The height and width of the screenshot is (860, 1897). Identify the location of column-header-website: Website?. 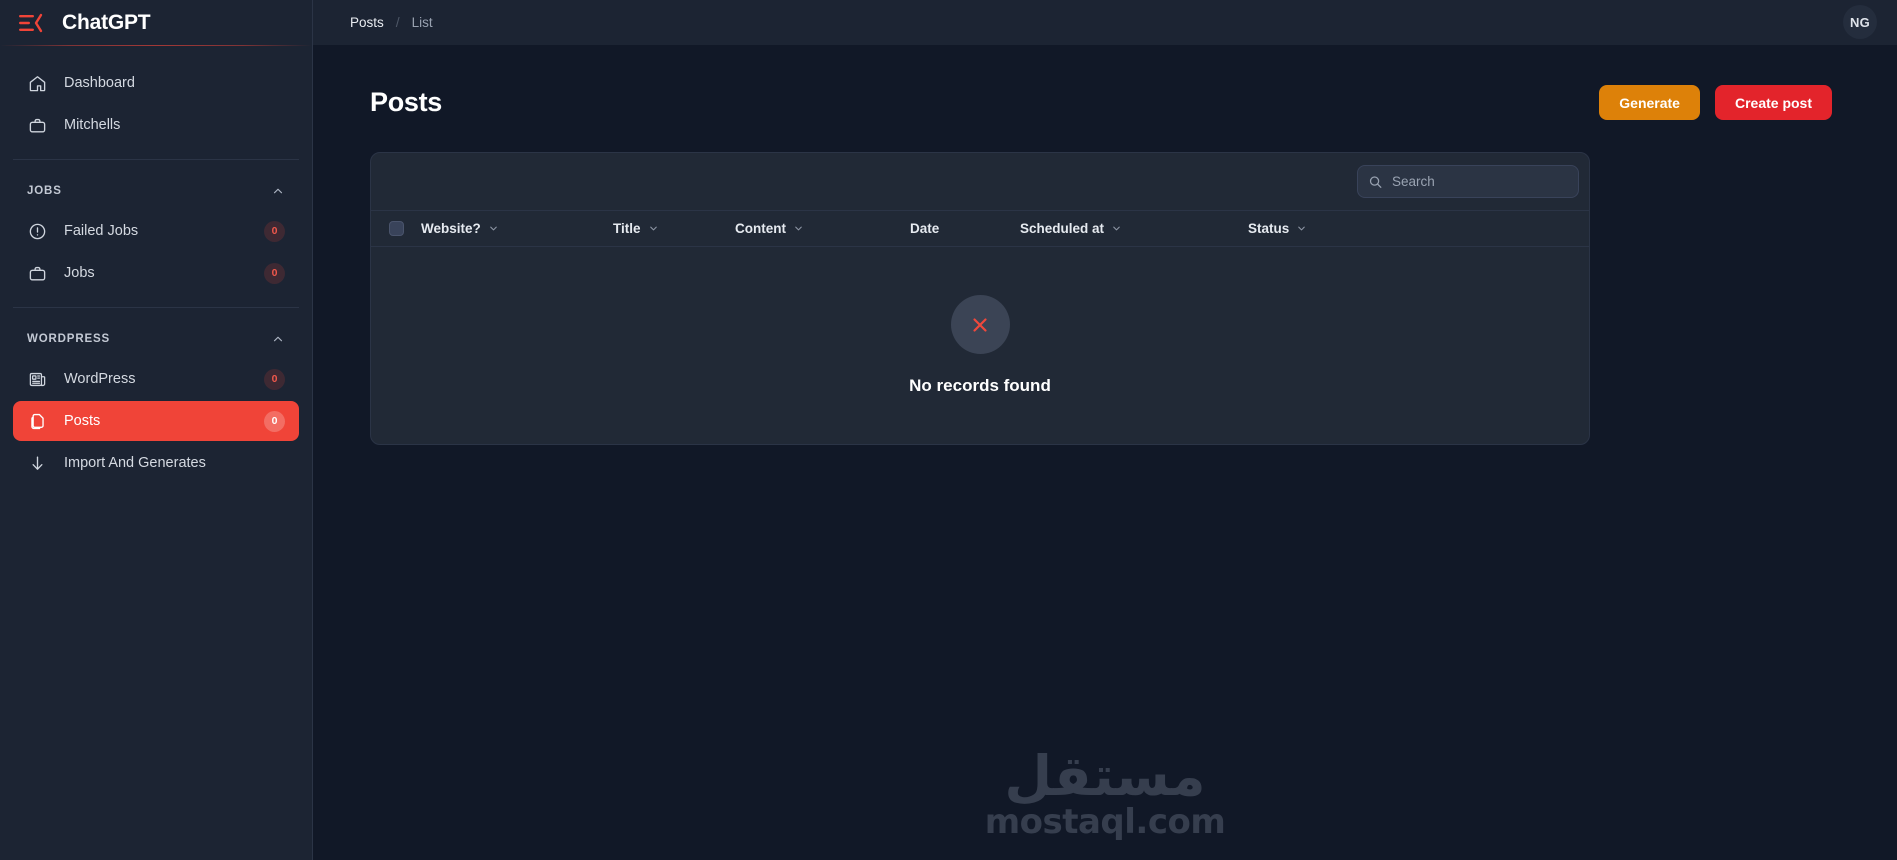
(517, 228).